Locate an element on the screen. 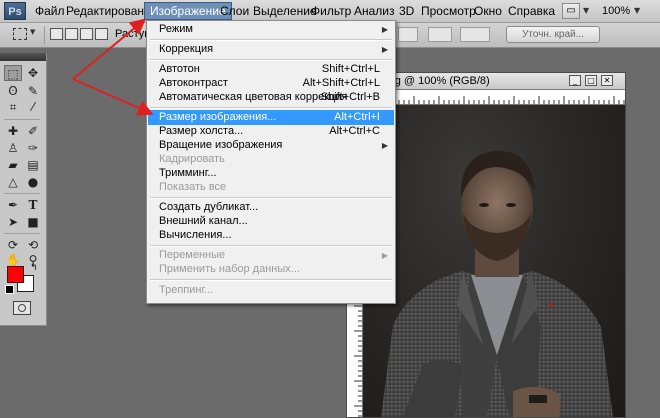  menu-item-mode: Режим ▶ is located at coordinates (271, 29).